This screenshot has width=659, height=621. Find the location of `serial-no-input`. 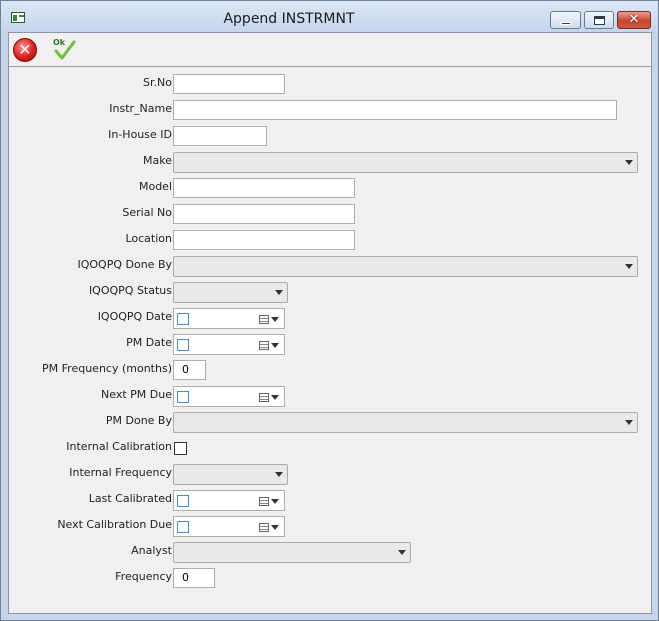

serial-no-input is located at coordinates (264, 214).